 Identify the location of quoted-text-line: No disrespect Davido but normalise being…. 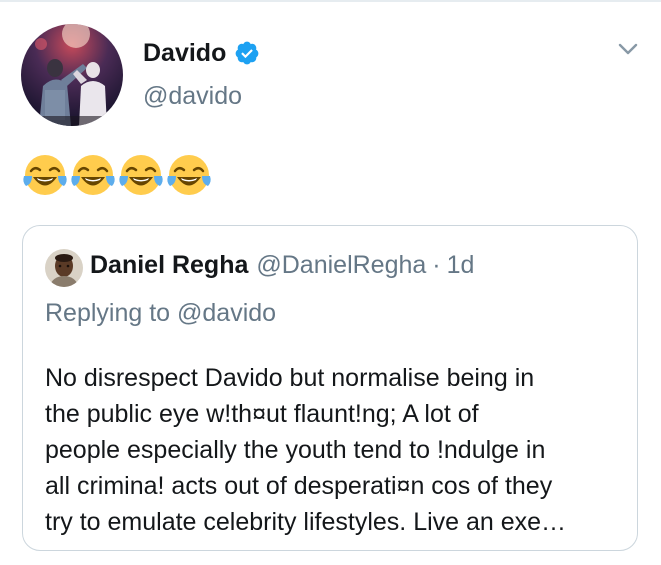
(290, 378).